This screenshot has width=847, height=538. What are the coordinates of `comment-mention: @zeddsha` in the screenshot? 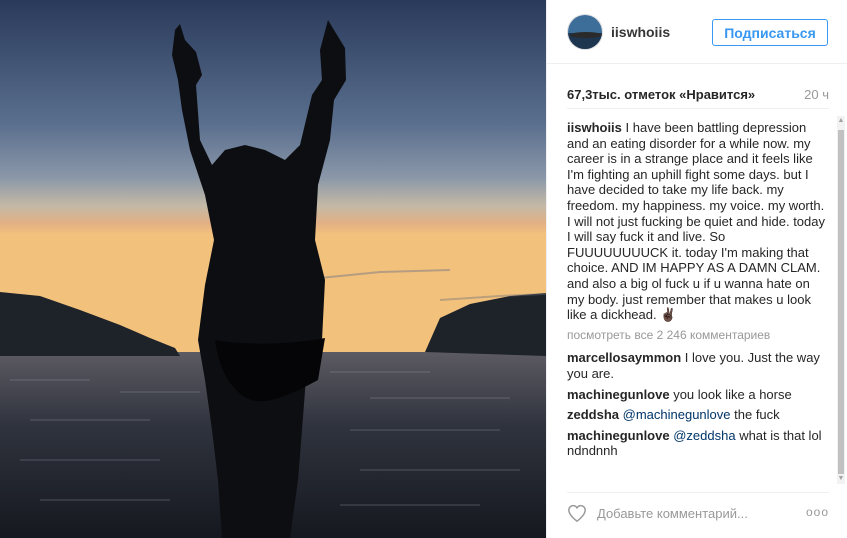 It's located at (704, 435).